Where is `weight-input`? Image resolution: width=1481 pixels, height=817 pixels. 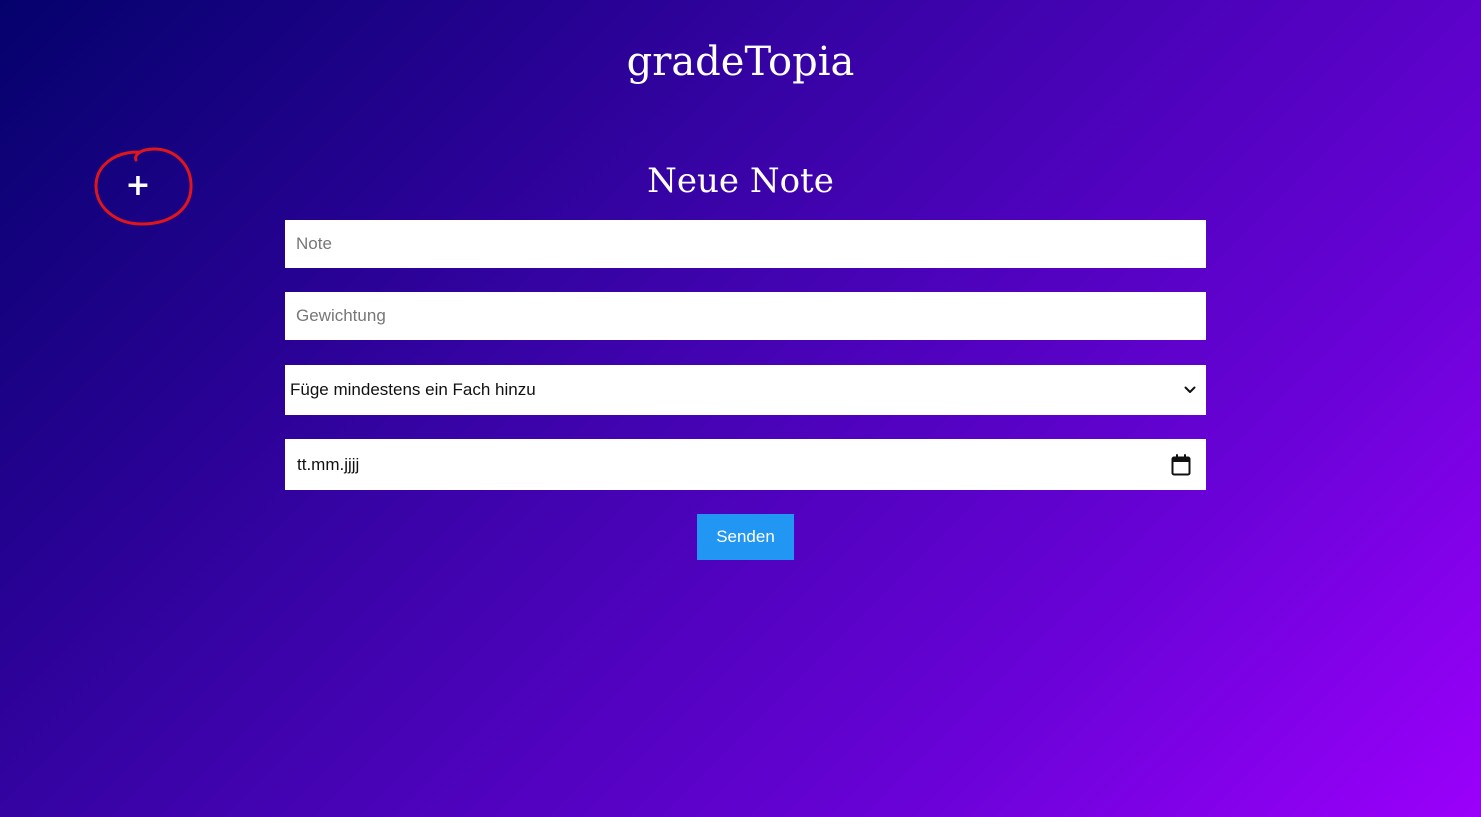
weight-input is located at coordinates (745, 316).